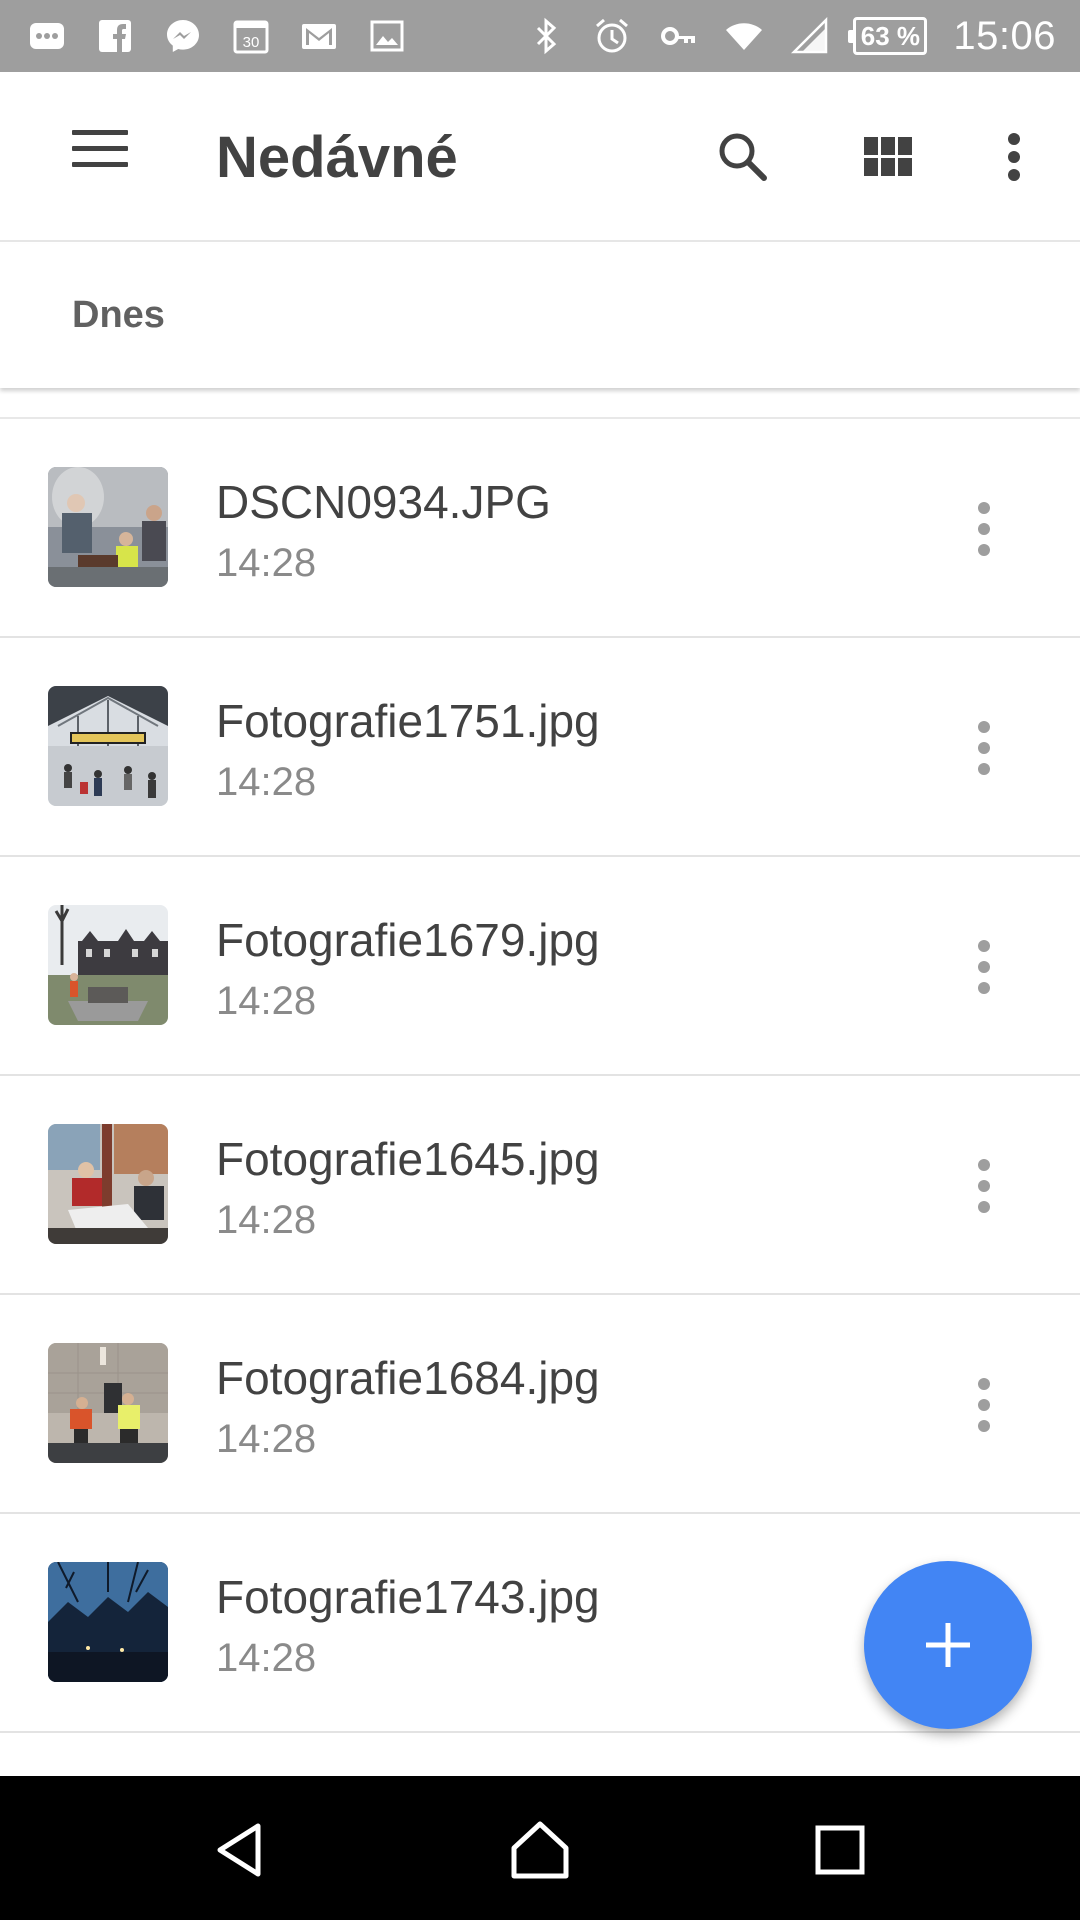  I want to click on calendar-icon: 30, so click(251, 36).